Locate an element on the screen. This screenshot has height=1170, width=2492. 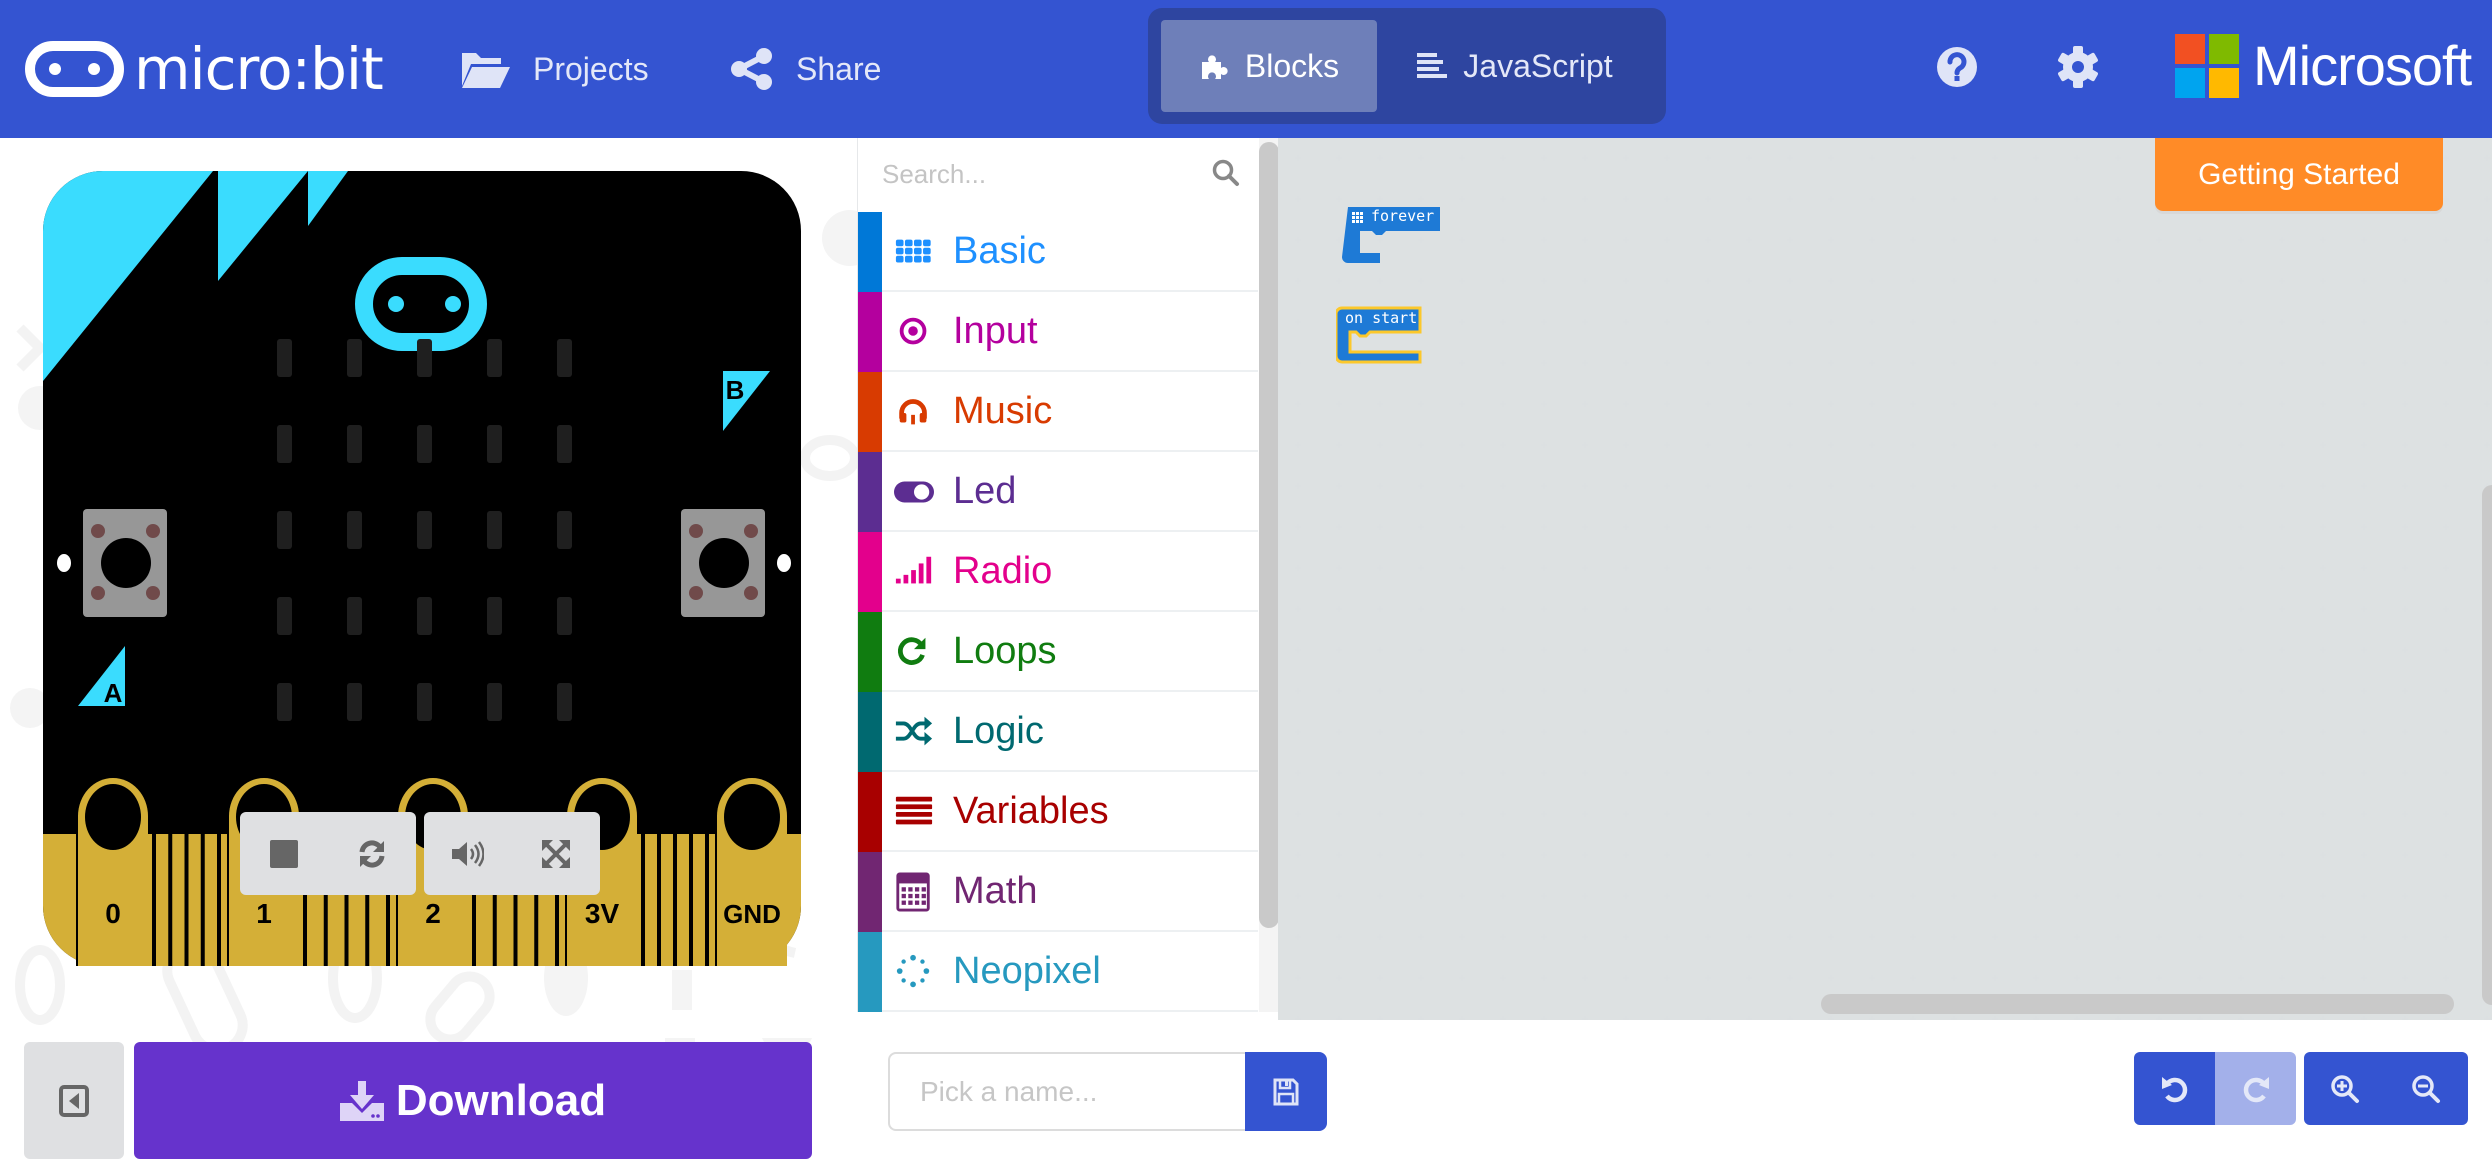
calculator-icon is located at coordinates (913, 892).